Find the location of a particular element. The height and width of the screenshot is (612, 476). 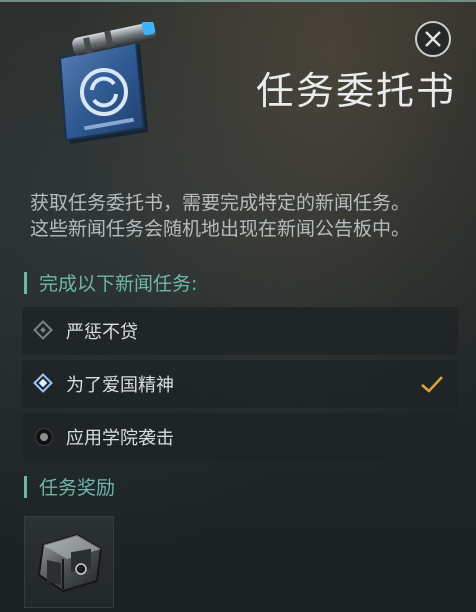

tasks-section-title: 完成以下新闻任务: is located at coordinates (110, 282).